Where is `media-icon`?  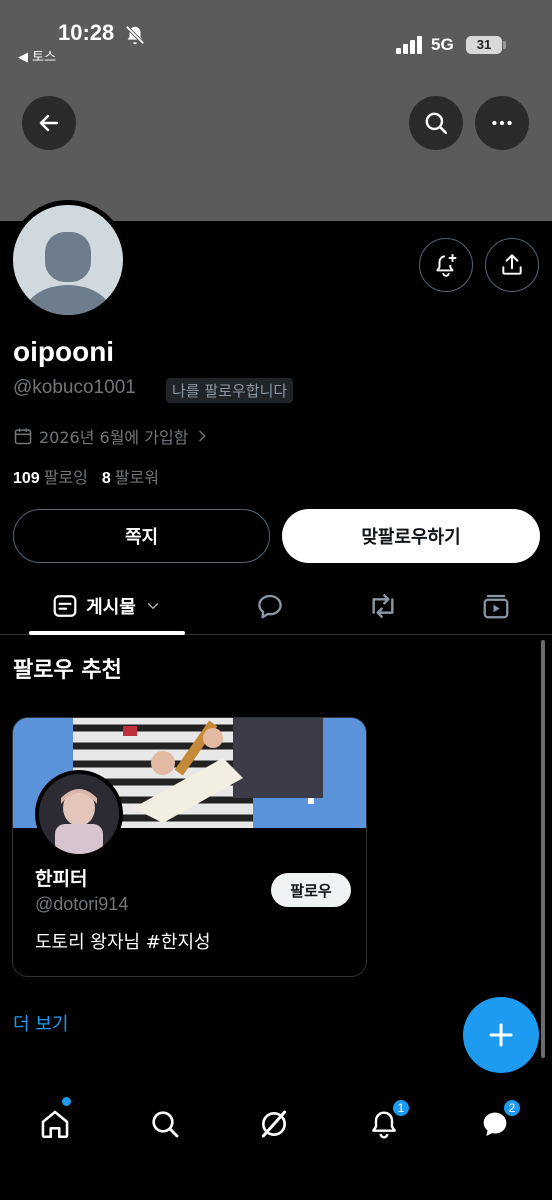
media-icon is located at coordinates (496, 606).